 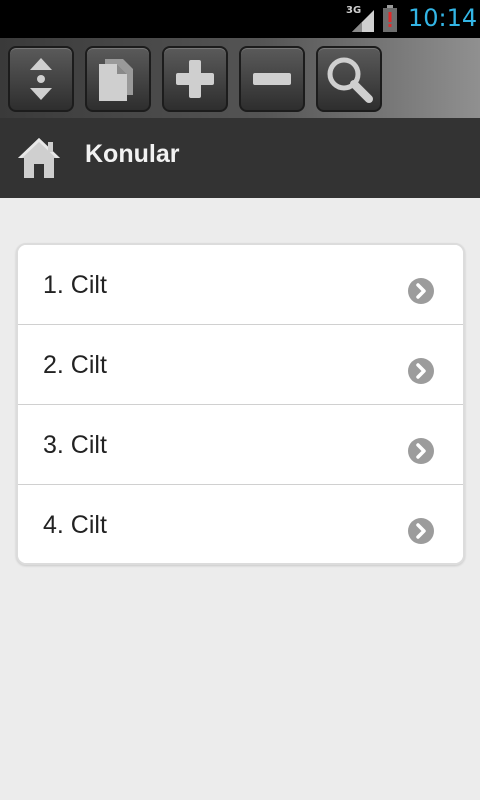 I want to click on zoom-in-button, so click(x=195, y=79).